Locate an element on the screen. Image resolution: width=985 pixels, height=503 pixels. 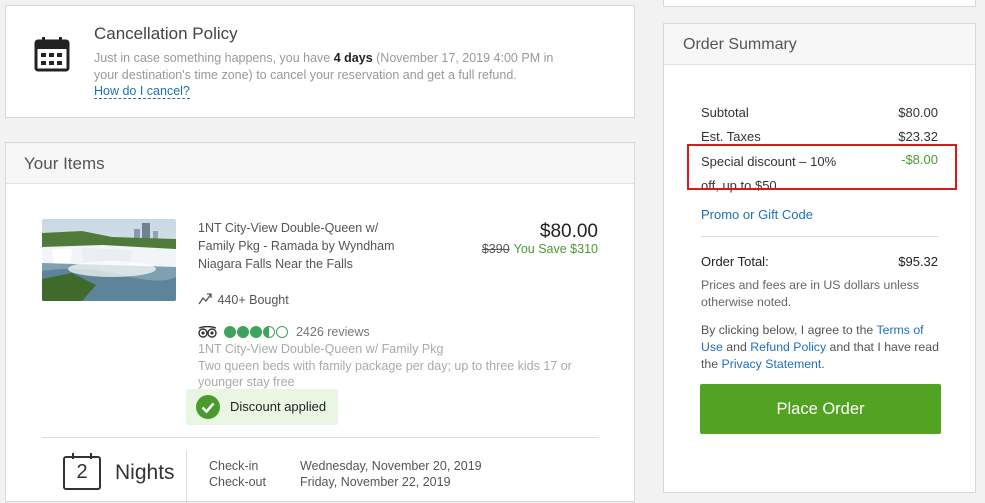
cancellation-title: Cancellation Policy is located at coordinates (166, 33).